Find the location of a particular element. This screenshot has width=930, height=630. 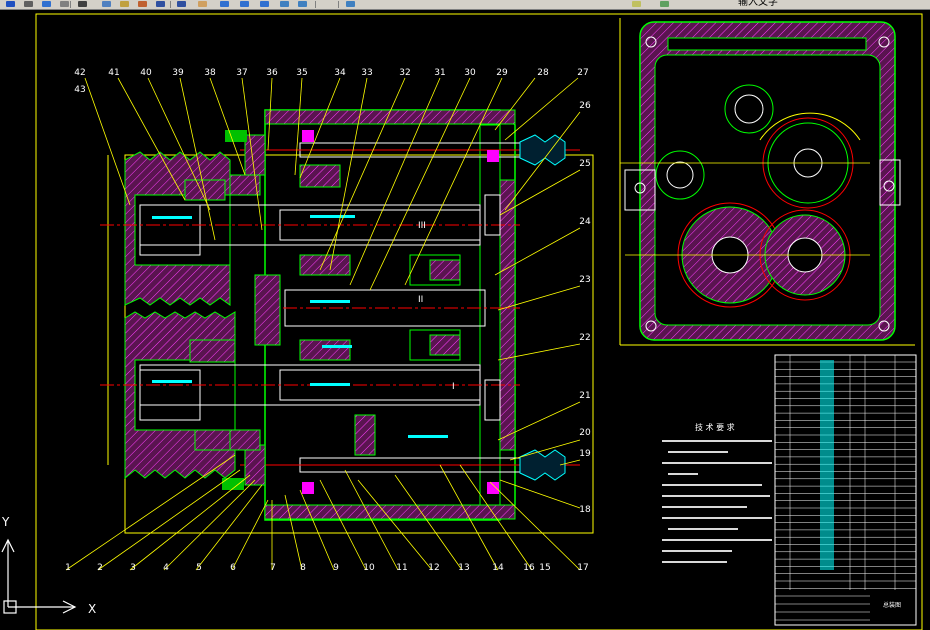

part-number-26: 26 is located at coordinates (585, 106).